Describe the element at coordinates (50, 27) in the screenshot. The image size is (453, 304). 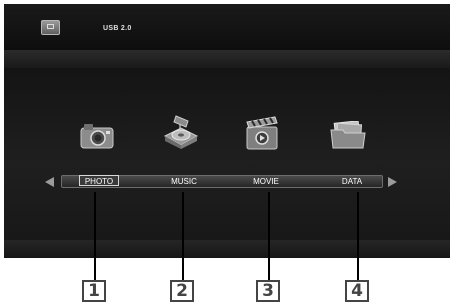
I see `usb-drive-icon` at that location.